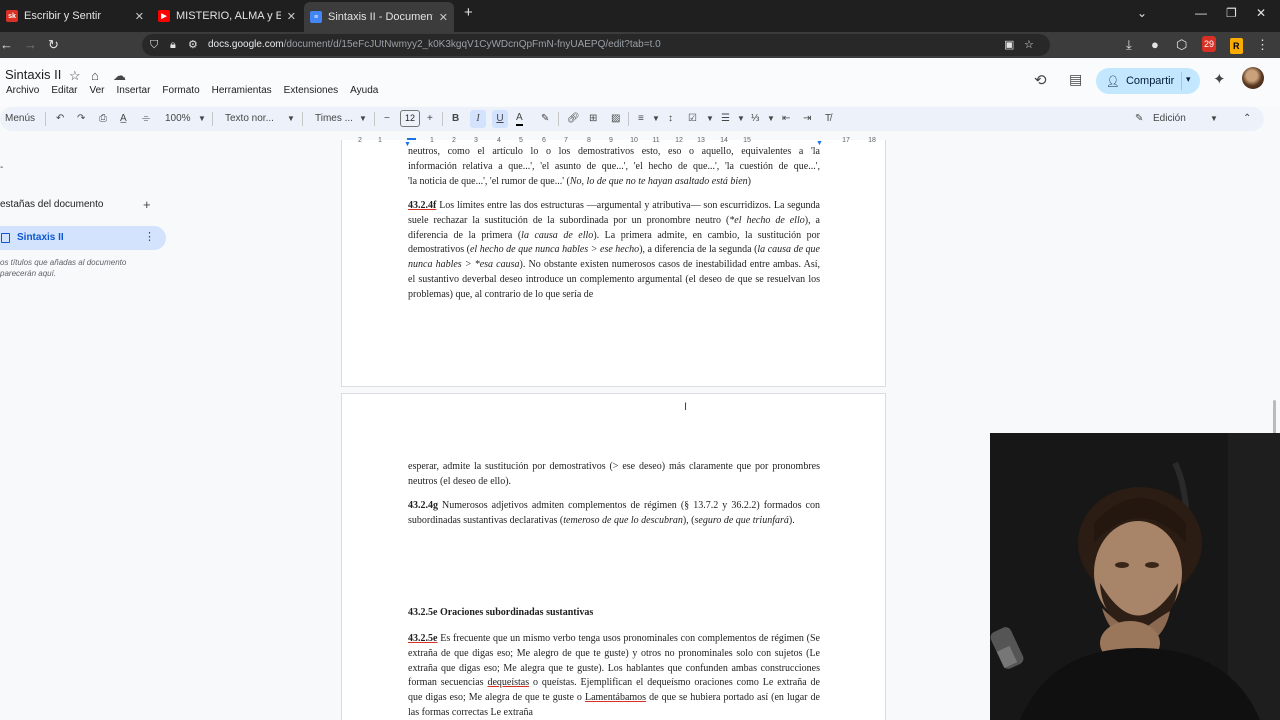 The width and height of the screenshot is (1280, 720). Describe the element at coordinates (1253, 78) in the screenshot. I see `avatar` at that location.